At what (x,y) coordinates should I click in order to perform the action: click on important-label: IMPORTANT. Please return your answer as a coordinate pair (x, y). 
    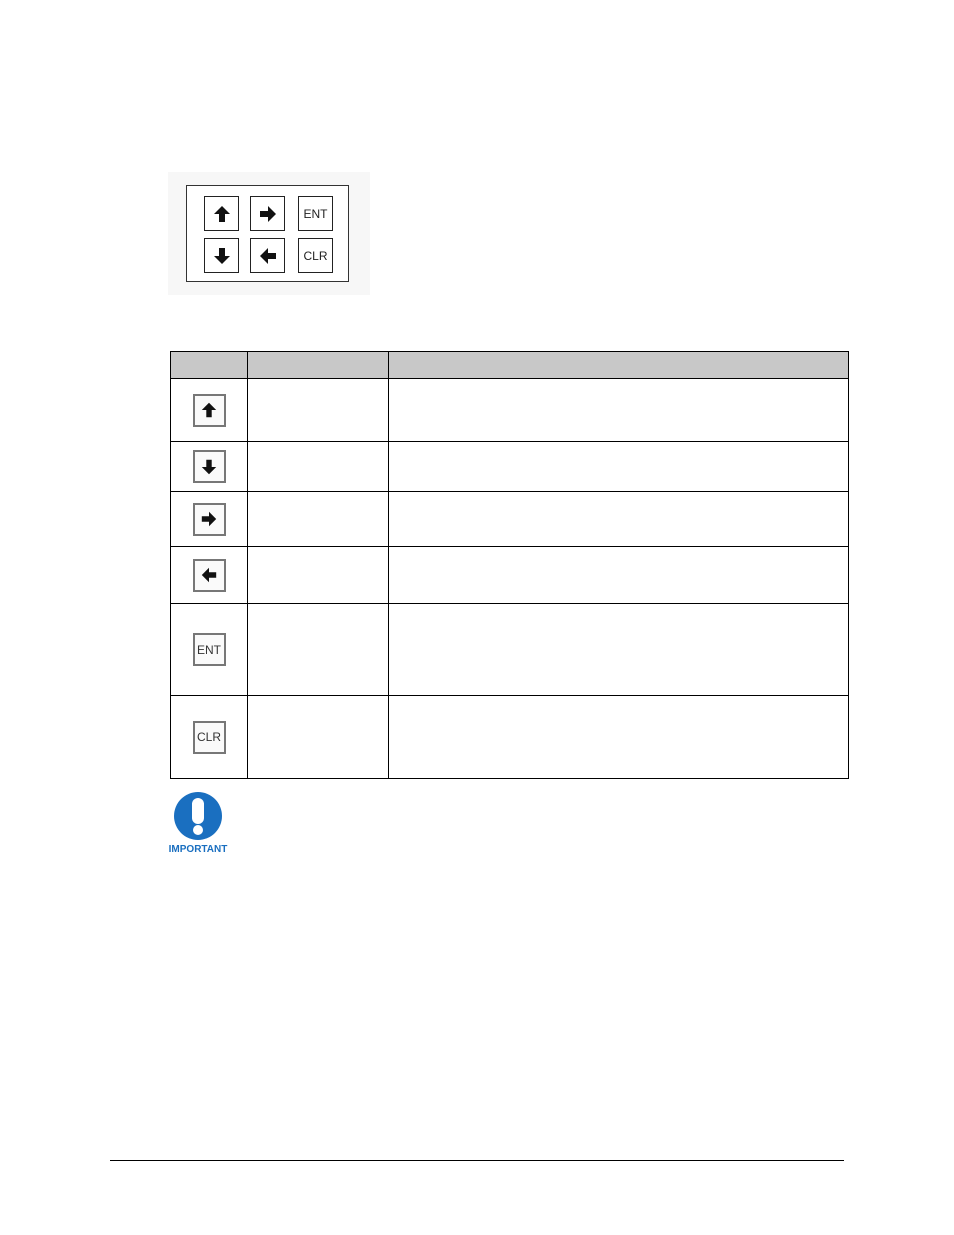
    Looking at the image, I should click on (198, 849).